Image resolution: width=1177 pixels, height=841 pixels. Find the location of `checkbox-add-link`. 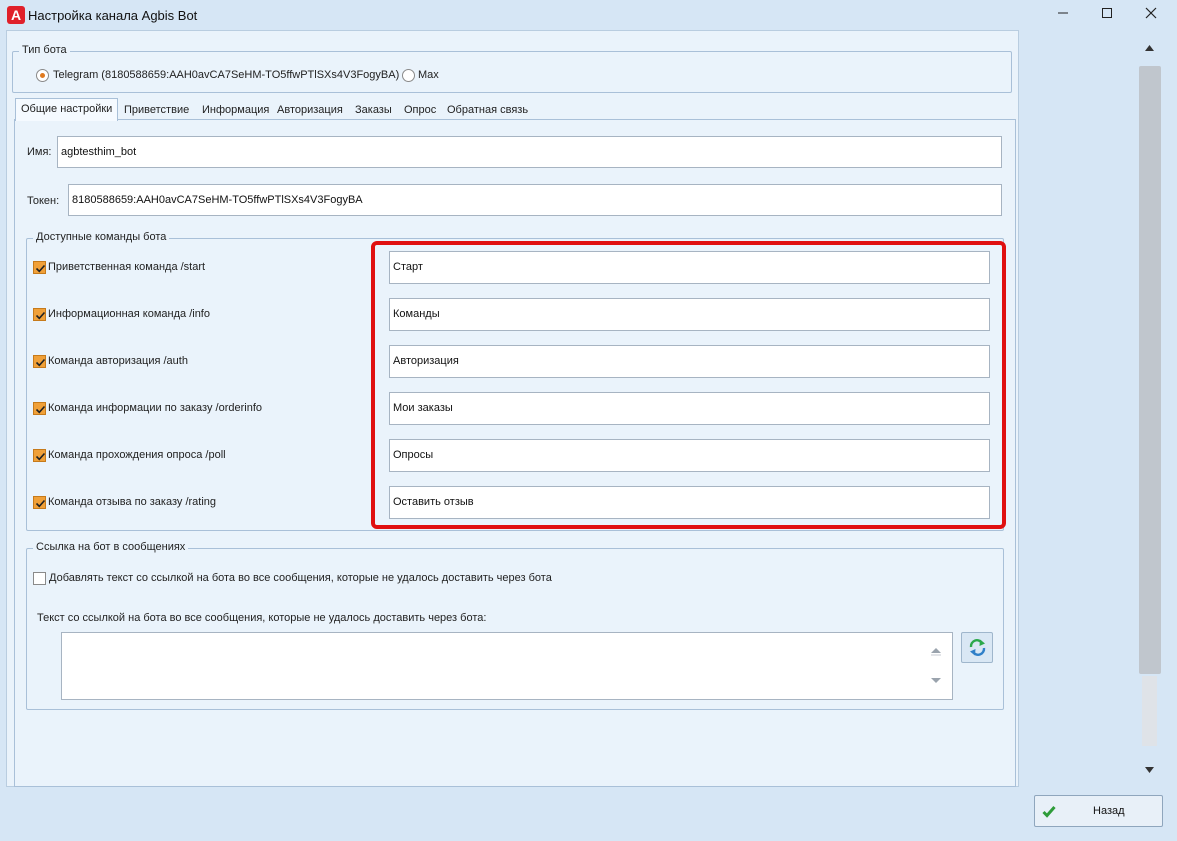

checkbox-add-link is located at coordinates (39, 578).